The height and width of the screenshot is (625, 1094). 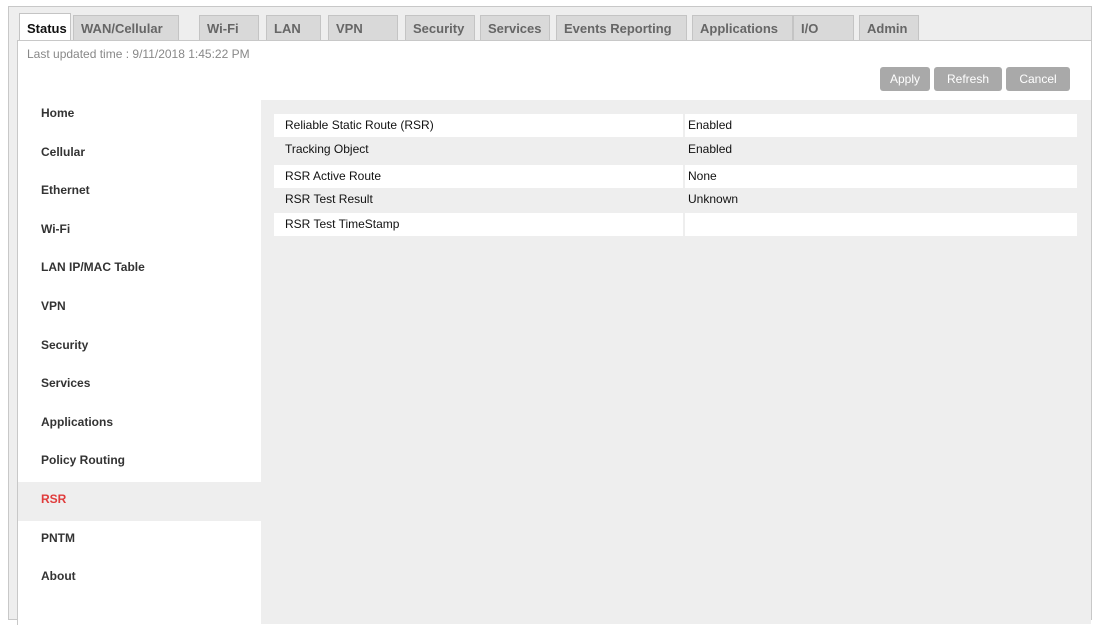 What do you see at coordinates (742, 28) in the screenshot?
I see `tab-applications: Applications` at bounding box center [742, 28].